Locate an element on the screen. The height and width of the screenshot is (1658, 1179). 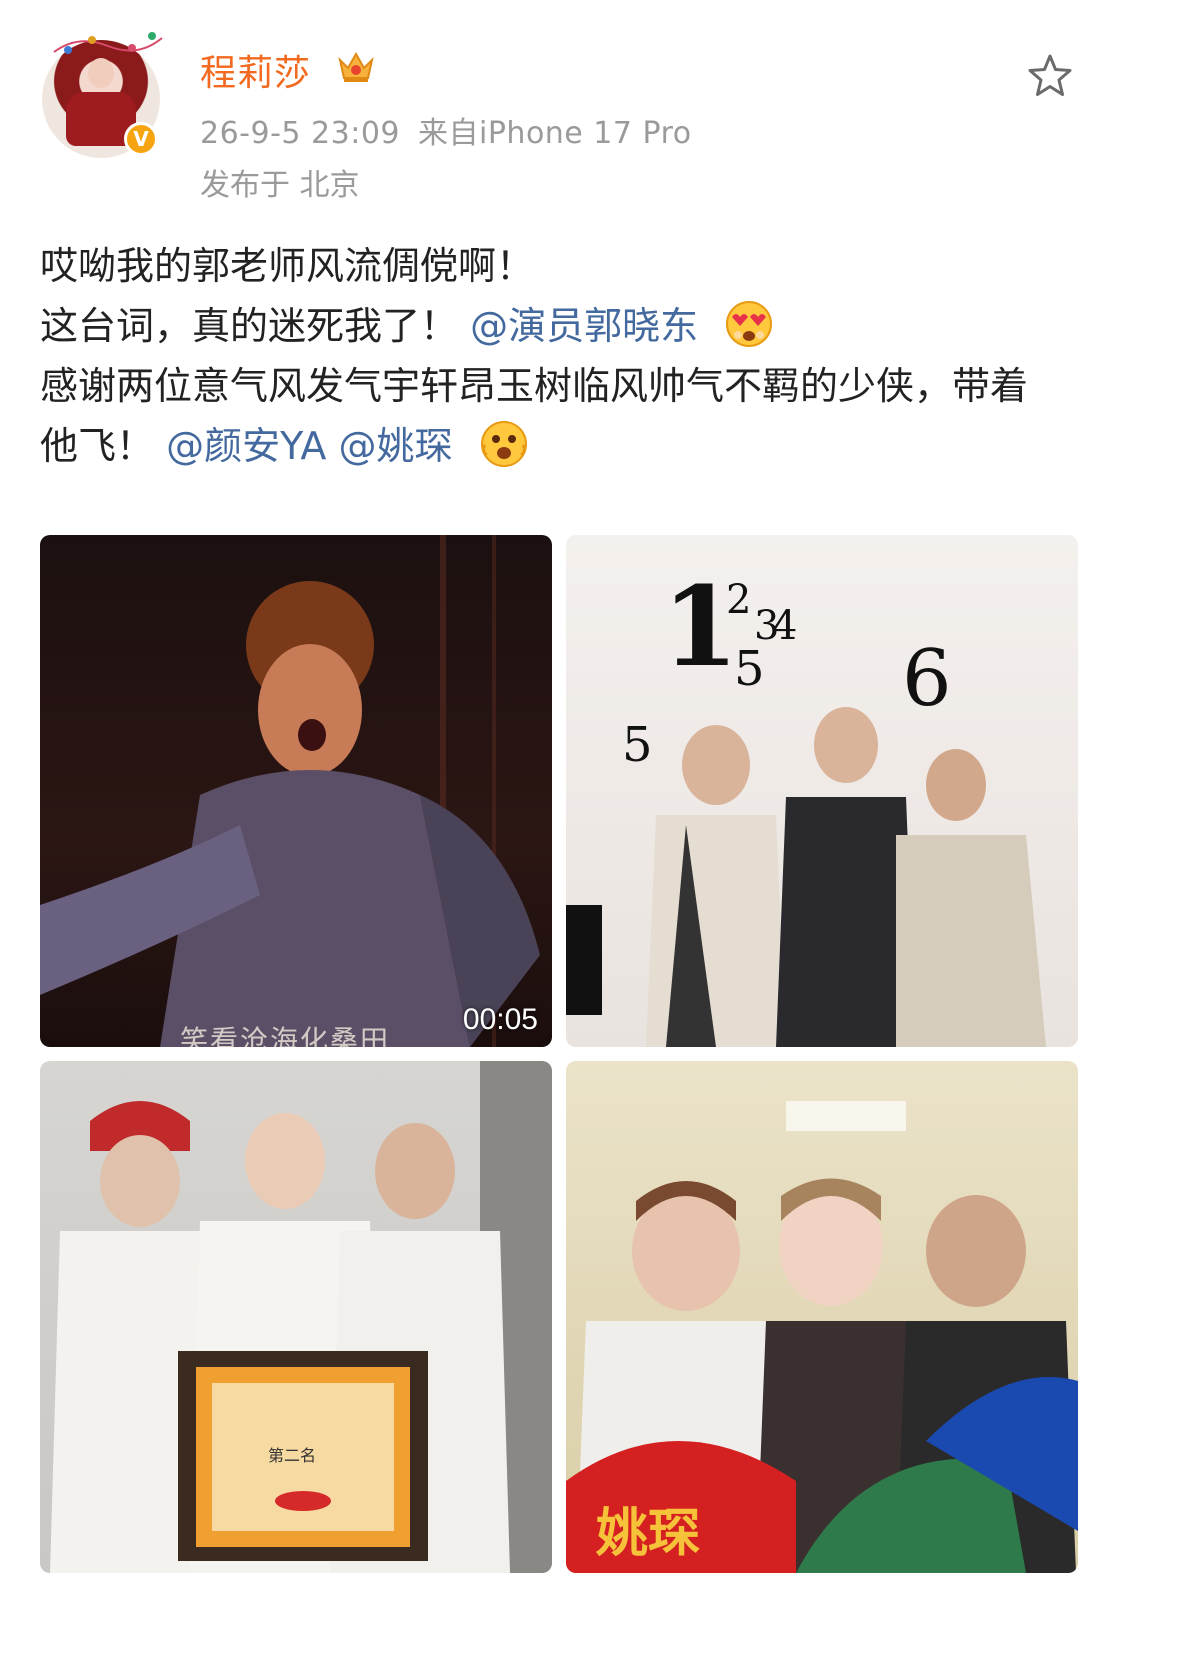
heart-eyes-emoji-icon is located at coordinates (749, 324).